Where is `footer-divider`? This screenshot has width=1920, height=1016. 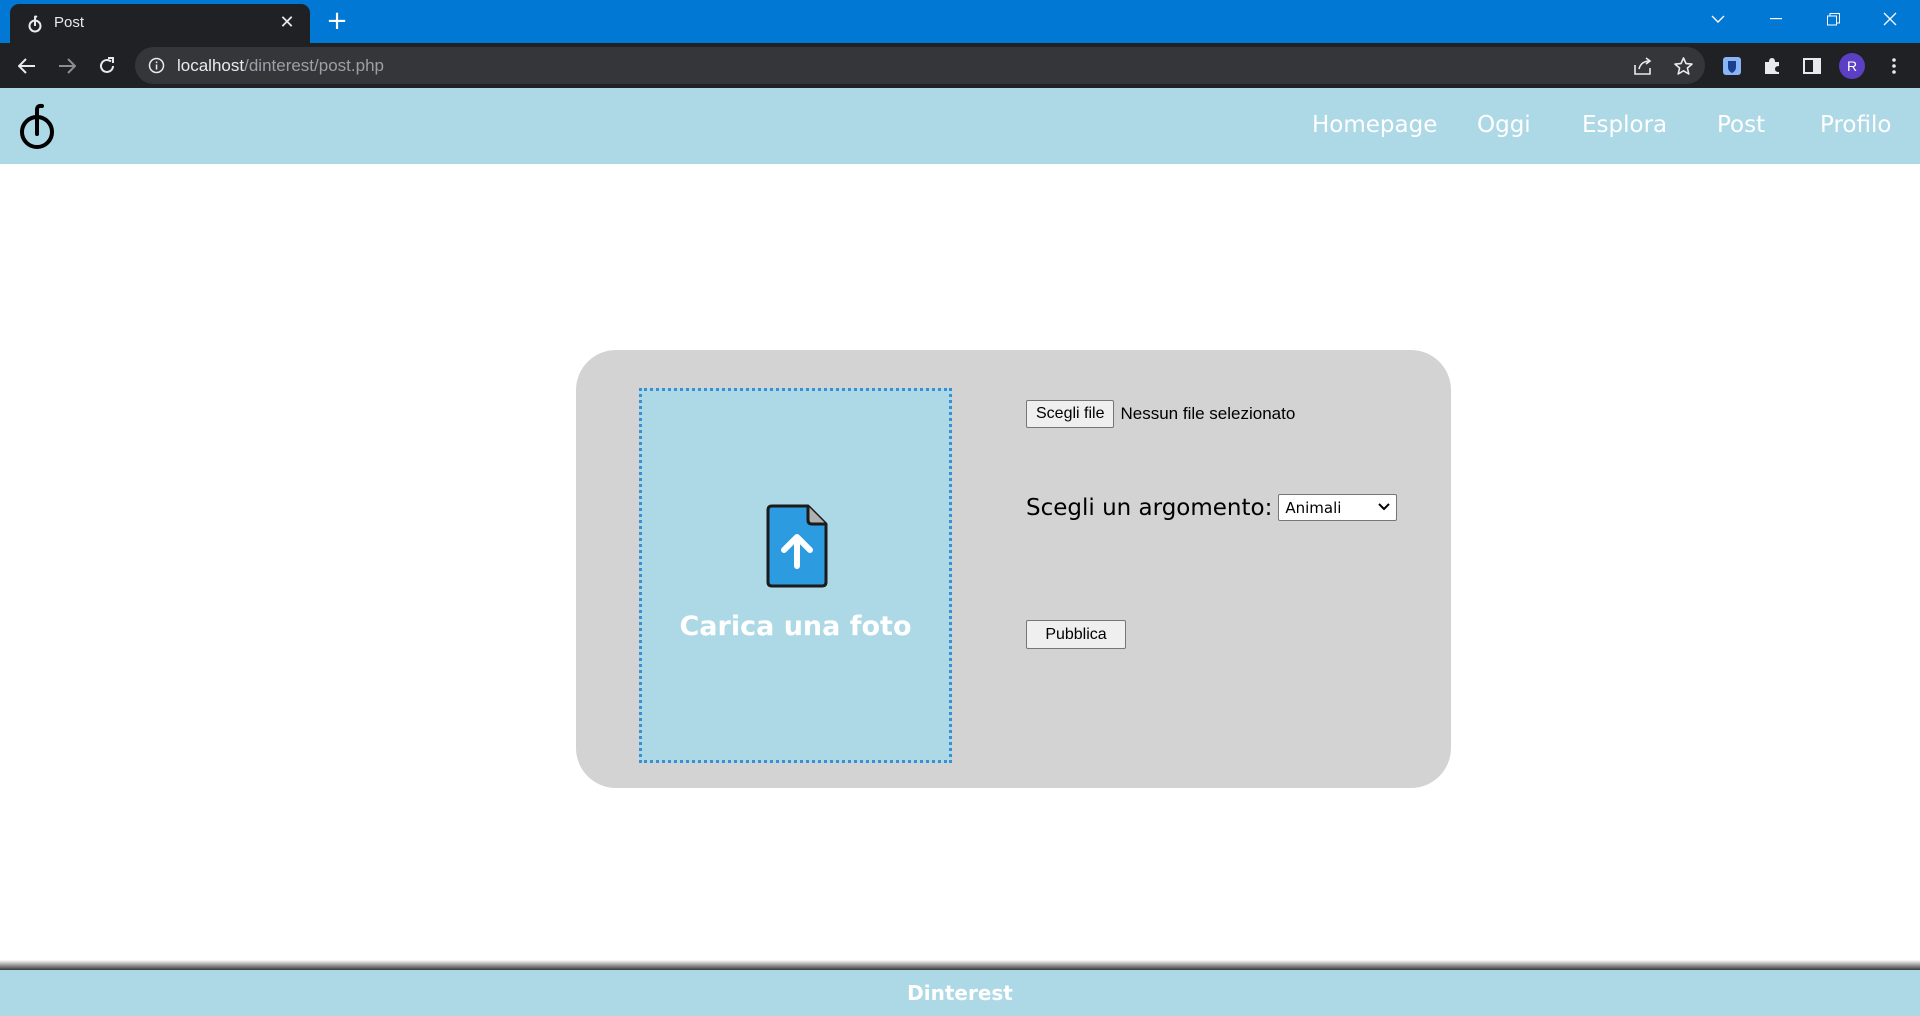
footer-divider is located at coordinates (960, 965).